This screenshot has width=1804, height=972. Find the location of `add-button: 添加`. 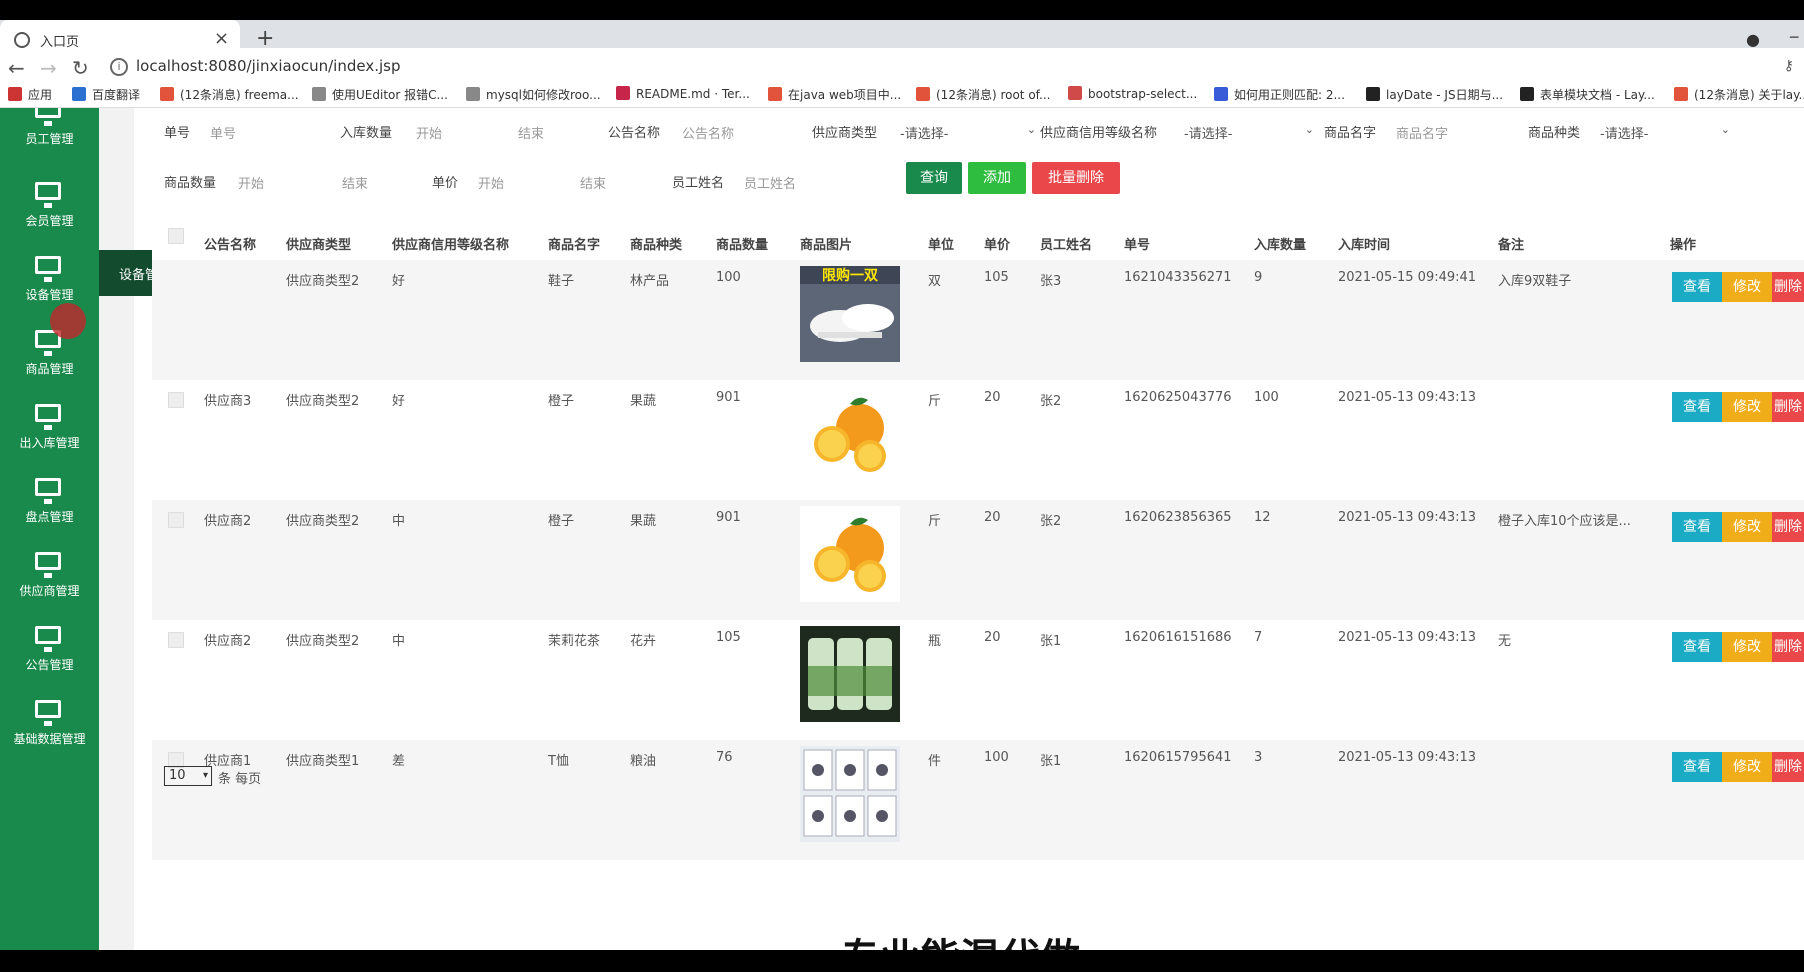

add-button: 添加 is located at coordinates (997, 178).